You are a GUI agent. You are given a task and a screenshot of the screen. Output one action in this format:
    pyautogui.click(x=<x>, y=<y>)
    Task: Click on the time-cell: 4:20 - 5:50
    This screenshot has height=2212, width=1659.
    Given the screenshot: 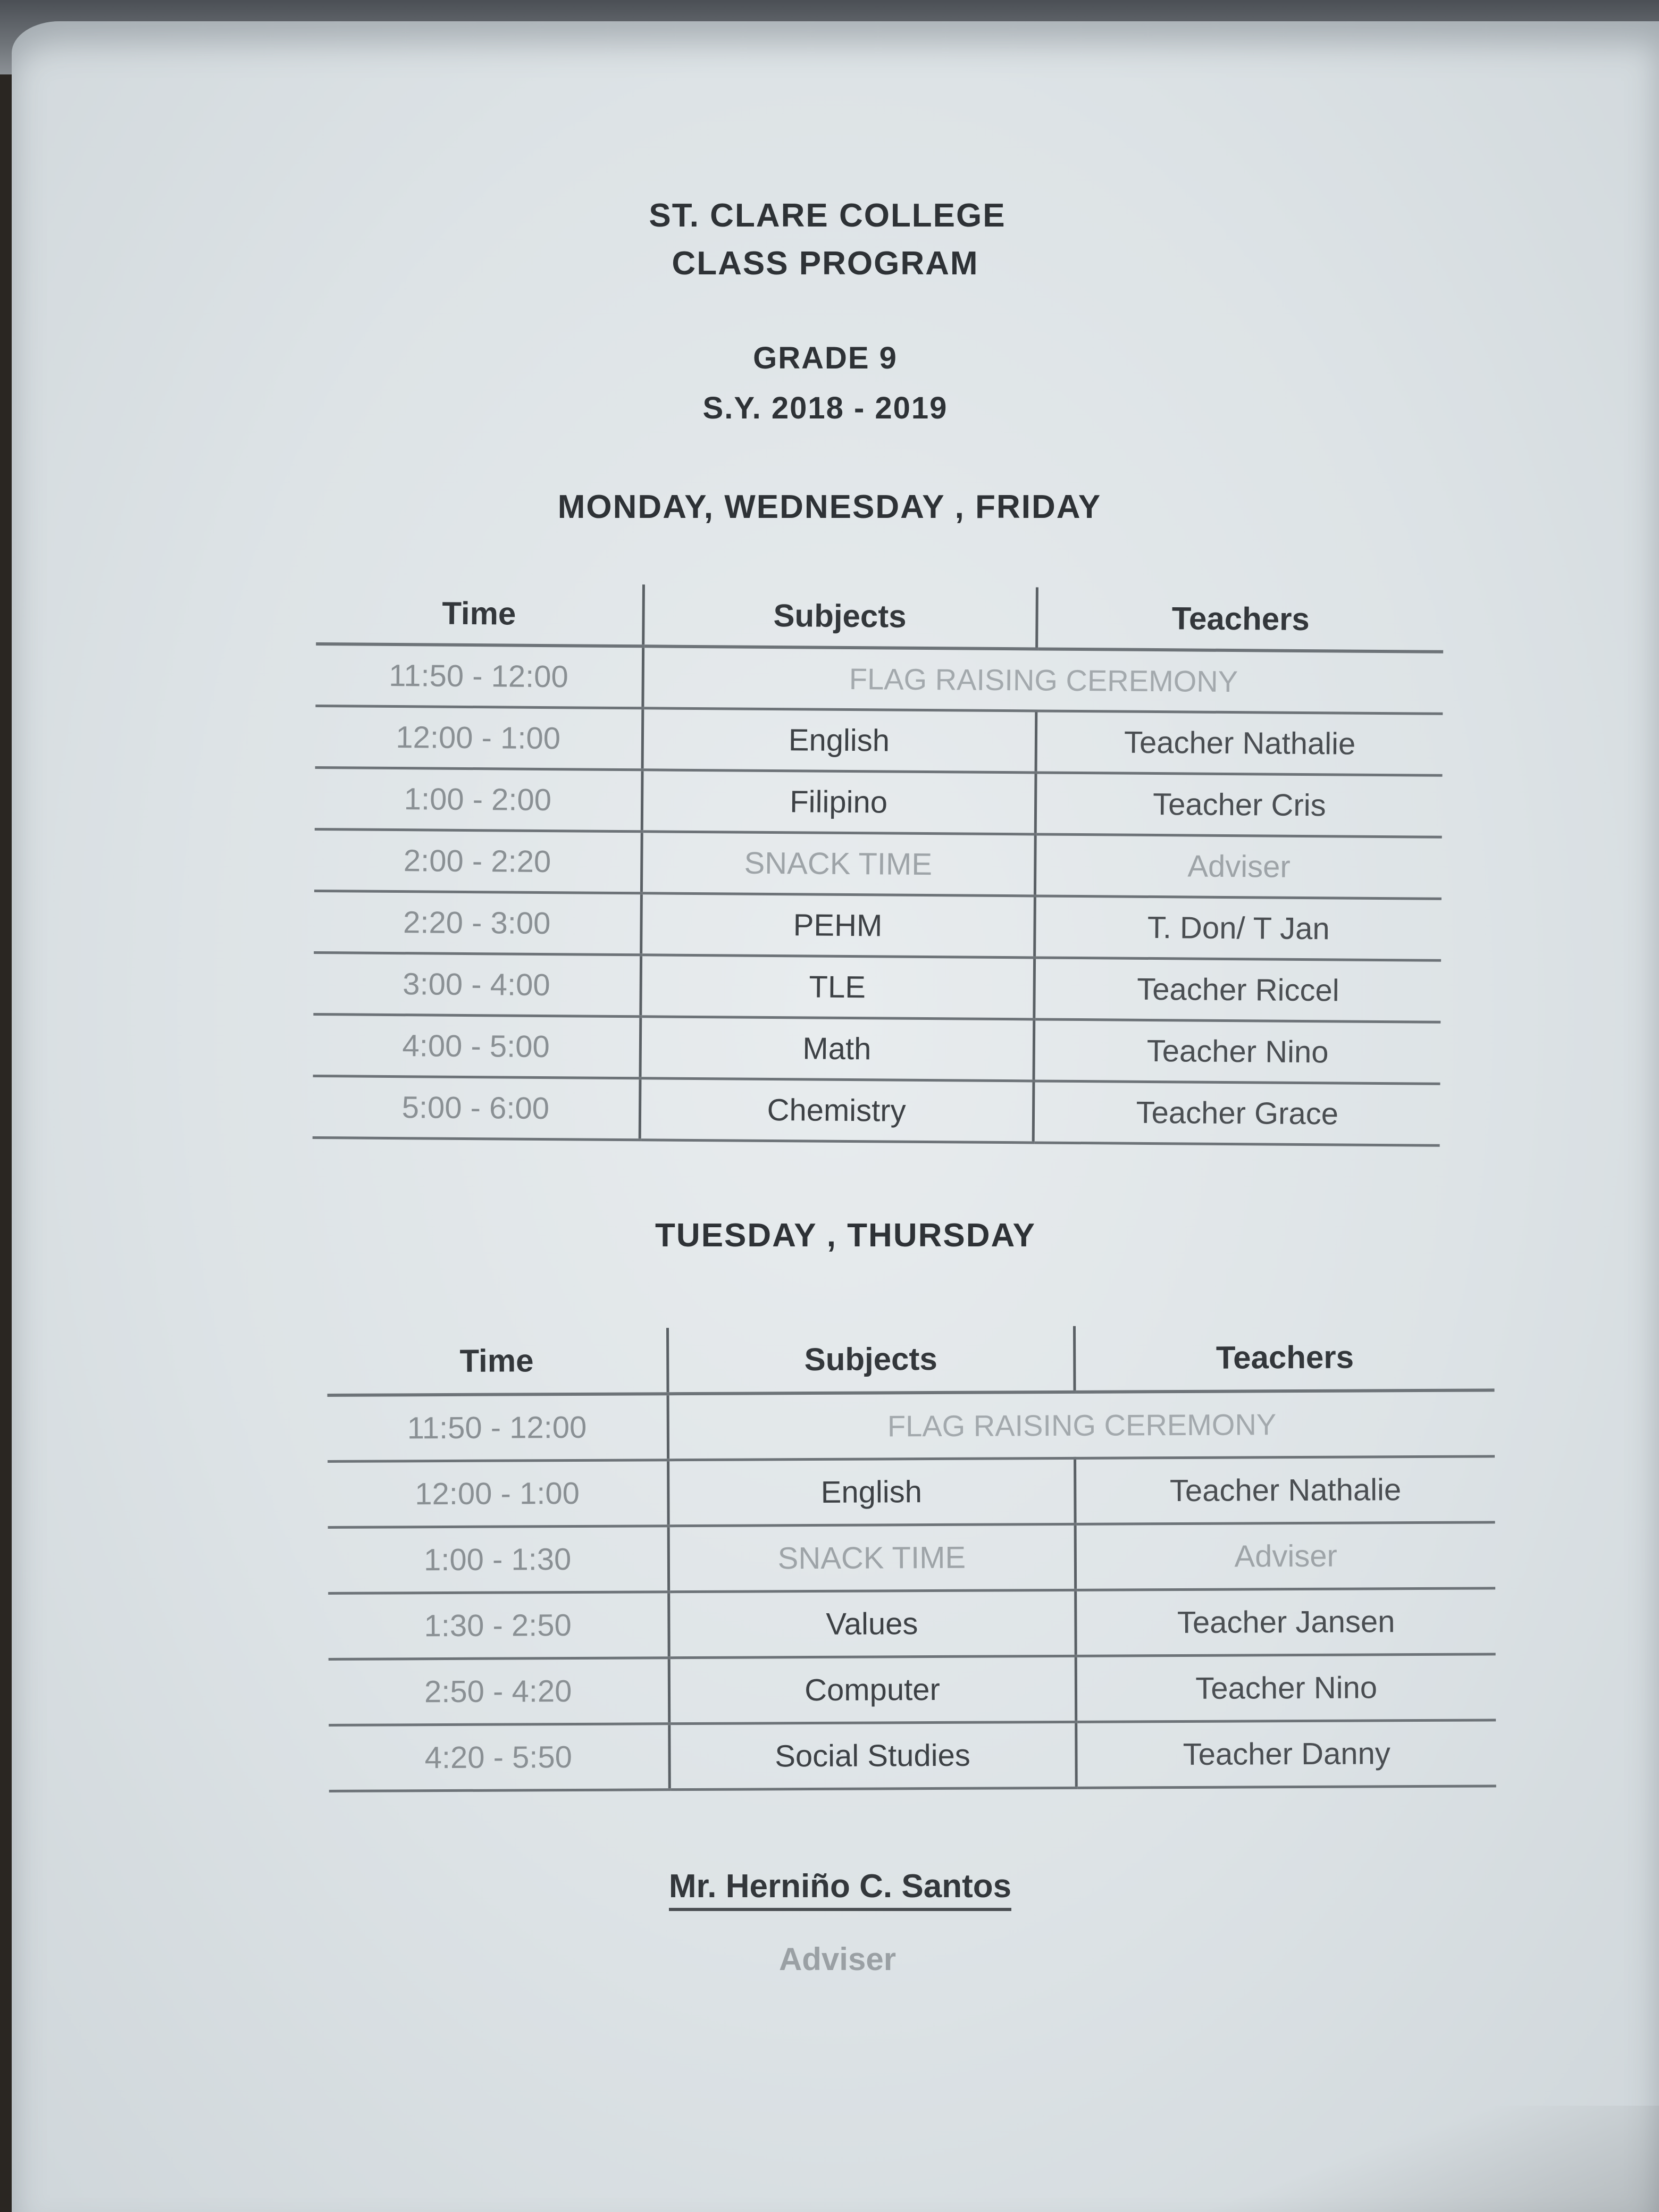 What is the action you would take?
    pyautogui.click(x=499, y=1757)
    